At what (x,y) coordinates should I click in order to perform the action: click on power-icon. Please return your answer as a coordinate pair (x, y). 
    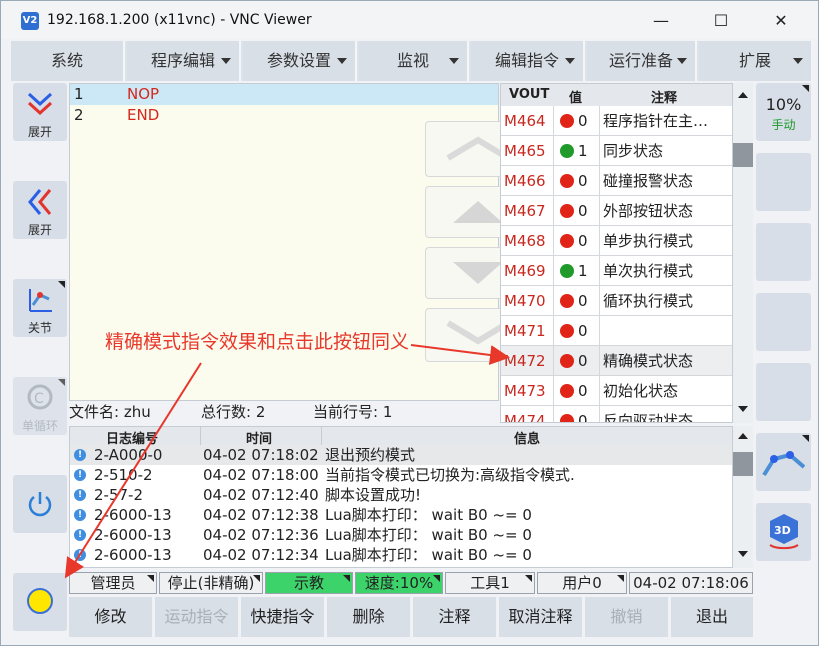
    Looking at the image, I should click on (40, 504).